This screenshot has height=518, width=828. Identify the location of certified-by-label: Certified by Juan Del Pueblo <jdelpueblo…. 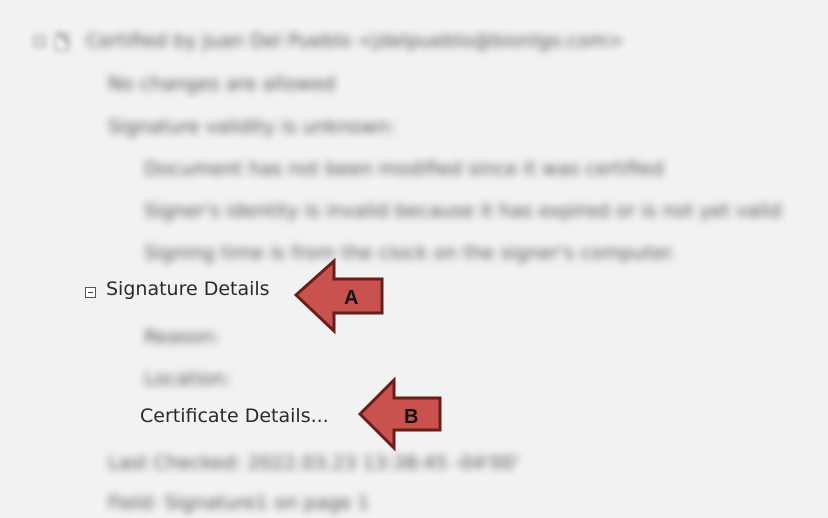
(355, 41).